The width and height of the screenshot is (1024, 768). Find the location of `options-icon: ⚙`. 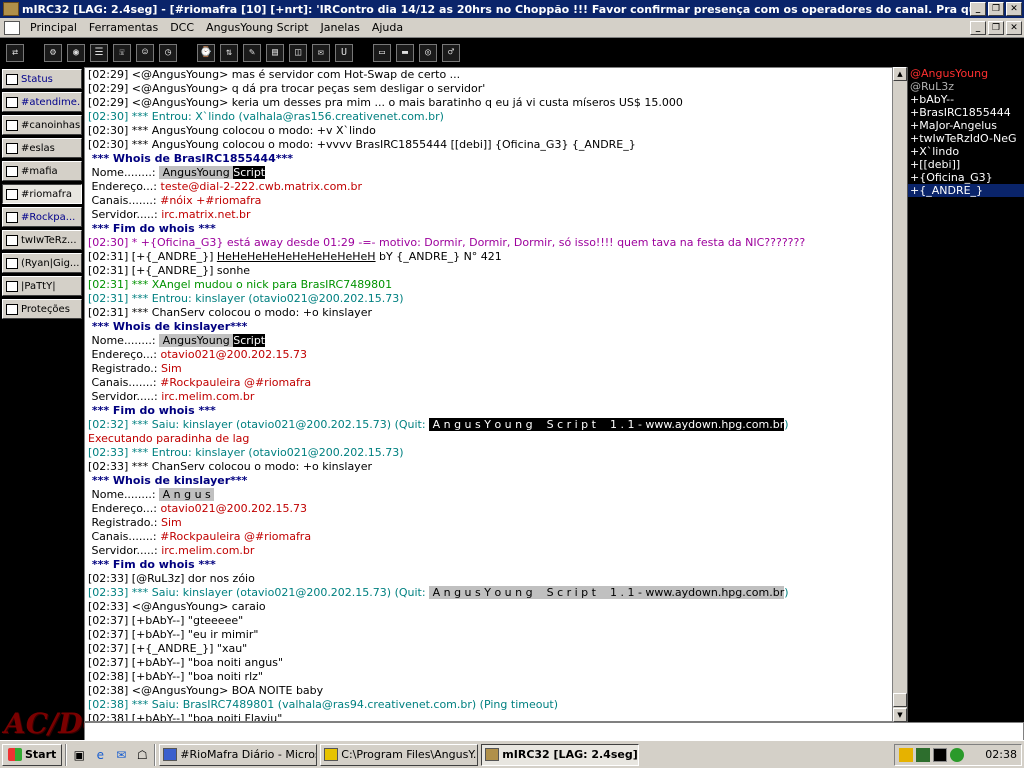

options-icon: ⚙ is located at coordinates (53, 53).